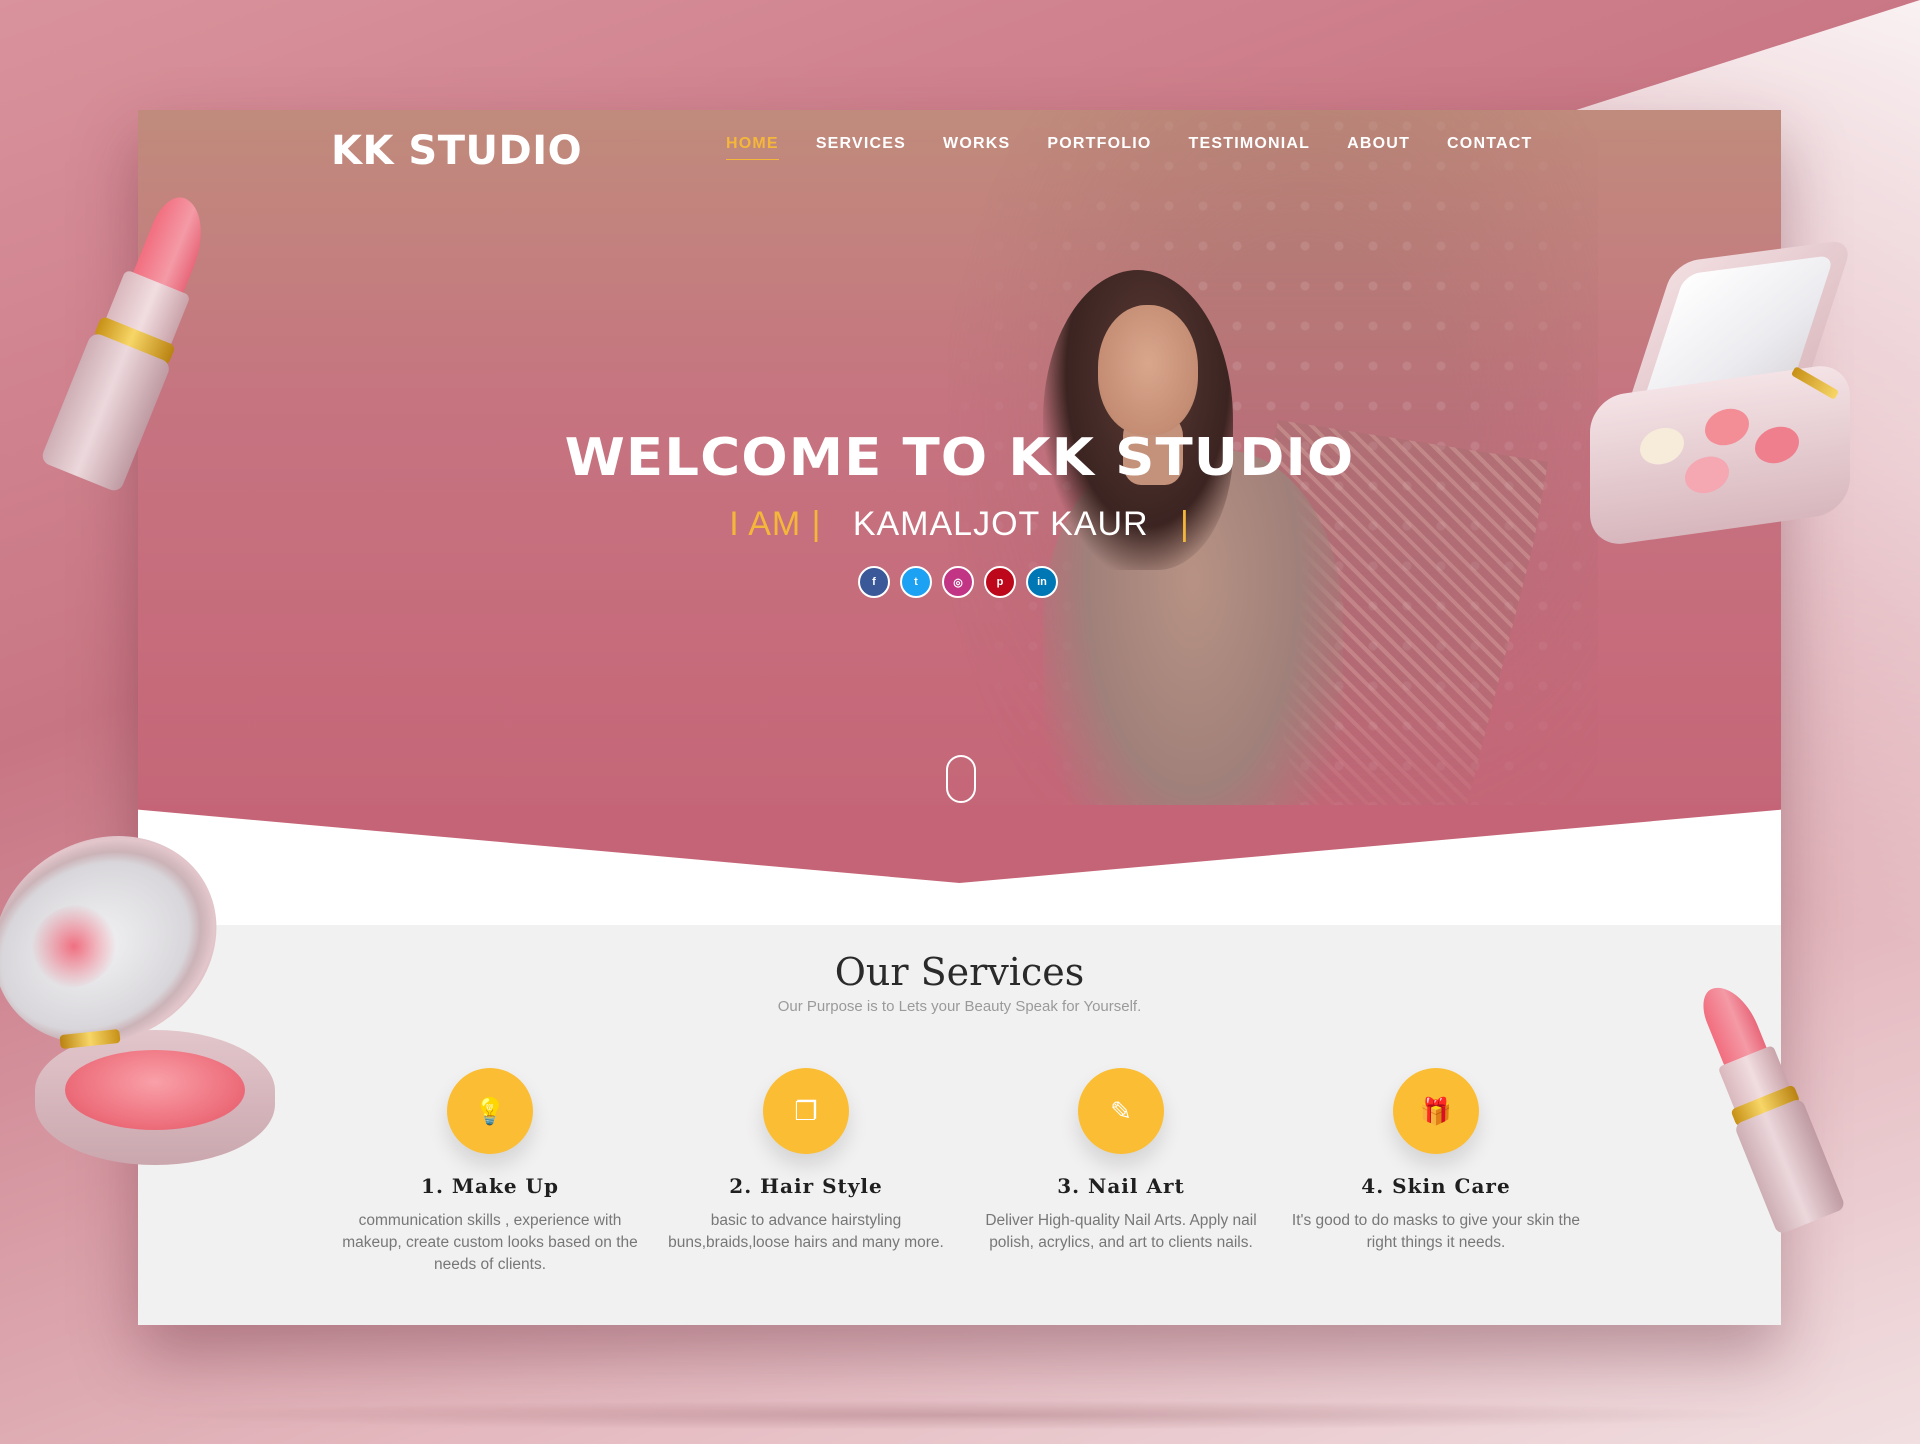  I want to click on palette-tray, so click(1720, 455).